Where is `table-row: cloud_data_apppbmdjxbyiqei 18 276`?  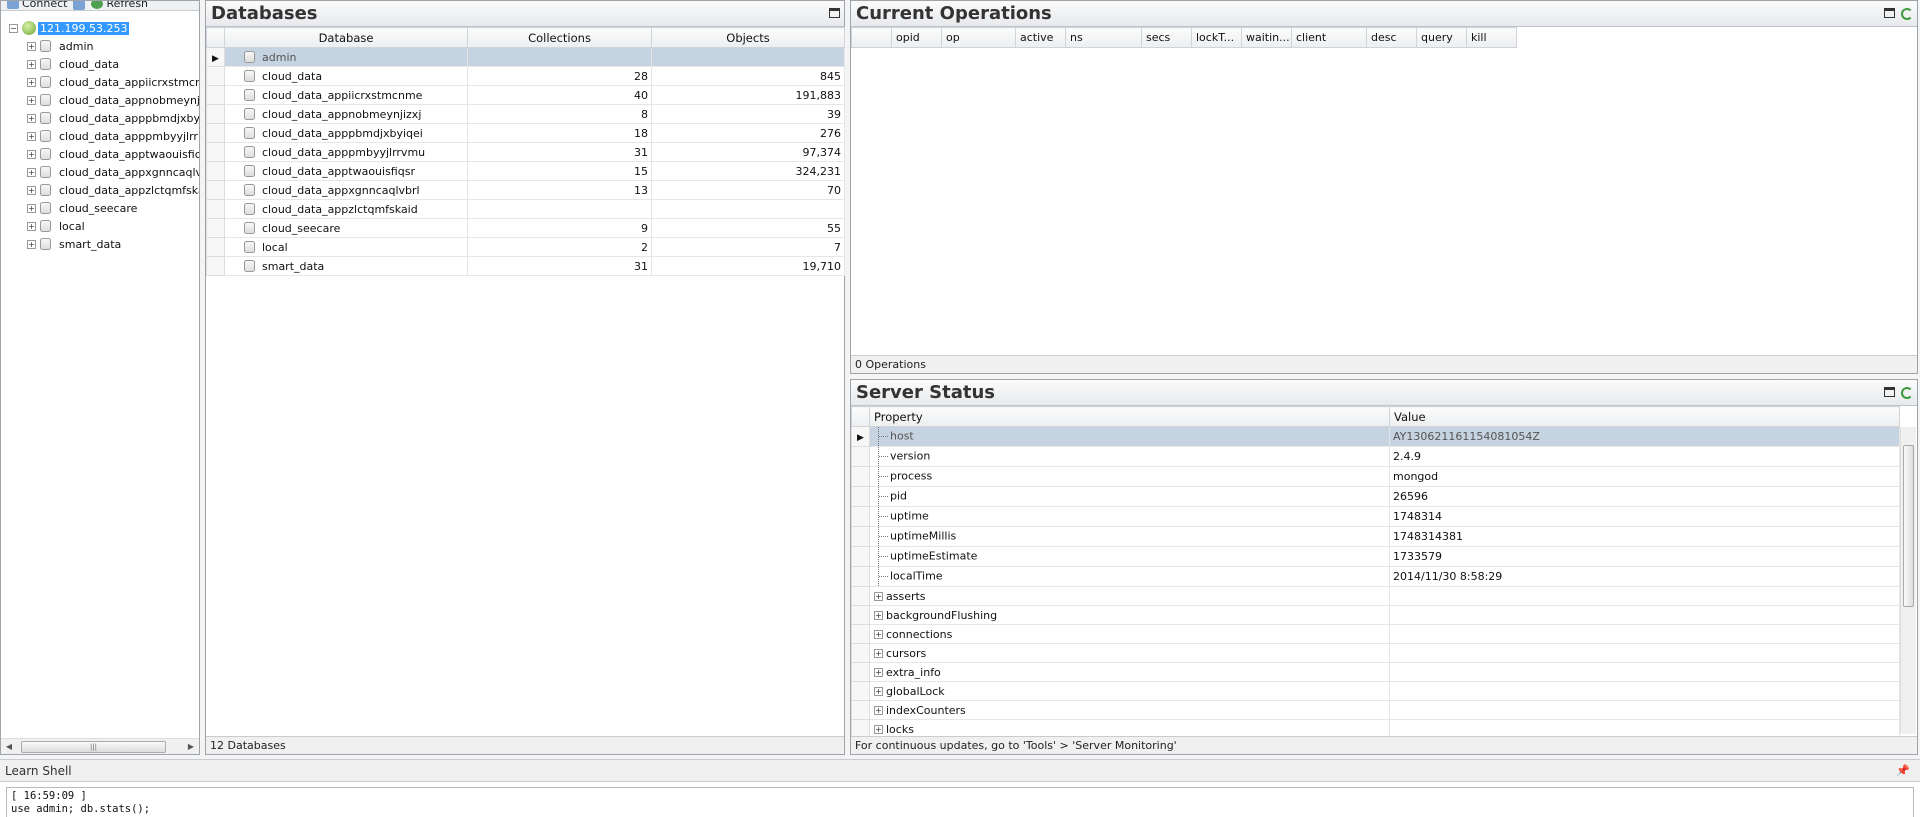
table-row: cloud_data_apppbmdjxbyiqei 18 276 is located at coordinates (525, 133).